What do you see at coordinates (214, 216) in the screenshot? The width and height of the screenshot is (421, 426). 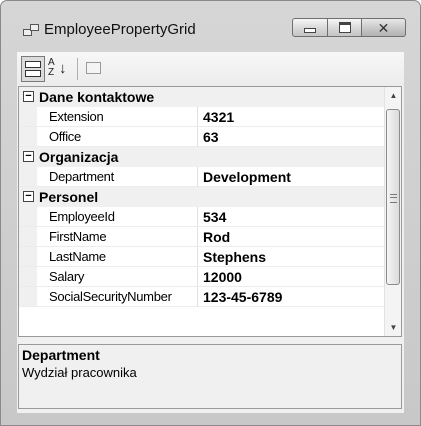 I see `property-value: 534` at bounding box center [214, 216].